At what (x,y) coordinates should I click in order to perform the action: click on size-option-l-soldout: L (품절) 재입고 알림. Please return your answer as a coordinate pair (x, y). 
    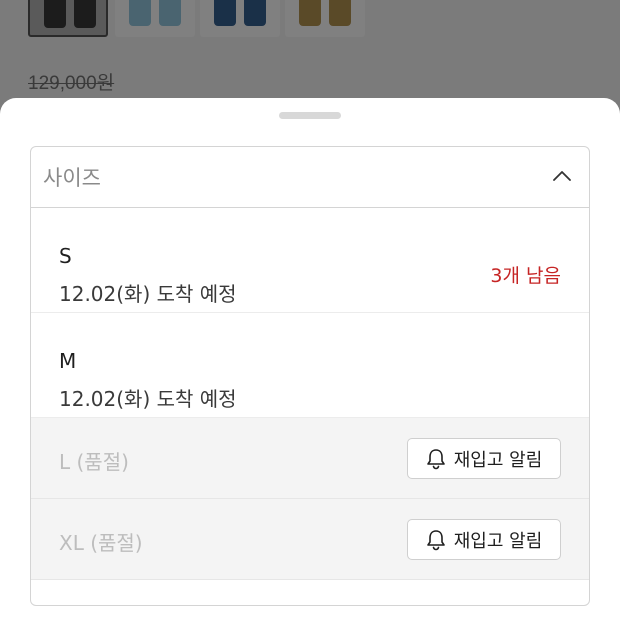
    Looking at the image, I should click on (310, 458).